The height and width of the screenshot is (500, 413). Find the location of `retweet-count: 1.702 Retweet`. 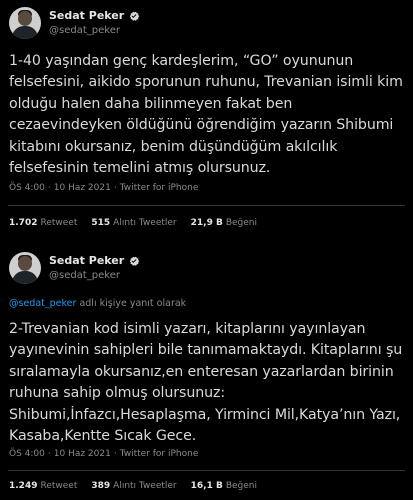

retweet-count: 1.702 Retweet is located at coordinates (43, 223).